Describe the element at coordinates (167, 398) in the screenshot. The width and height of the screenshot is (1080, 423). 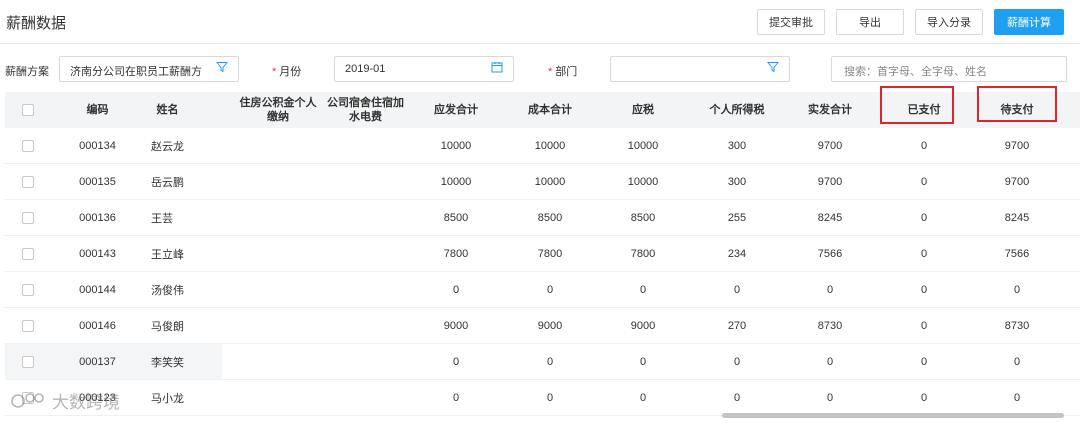
I see `cell-name: 马小龙` at that location.